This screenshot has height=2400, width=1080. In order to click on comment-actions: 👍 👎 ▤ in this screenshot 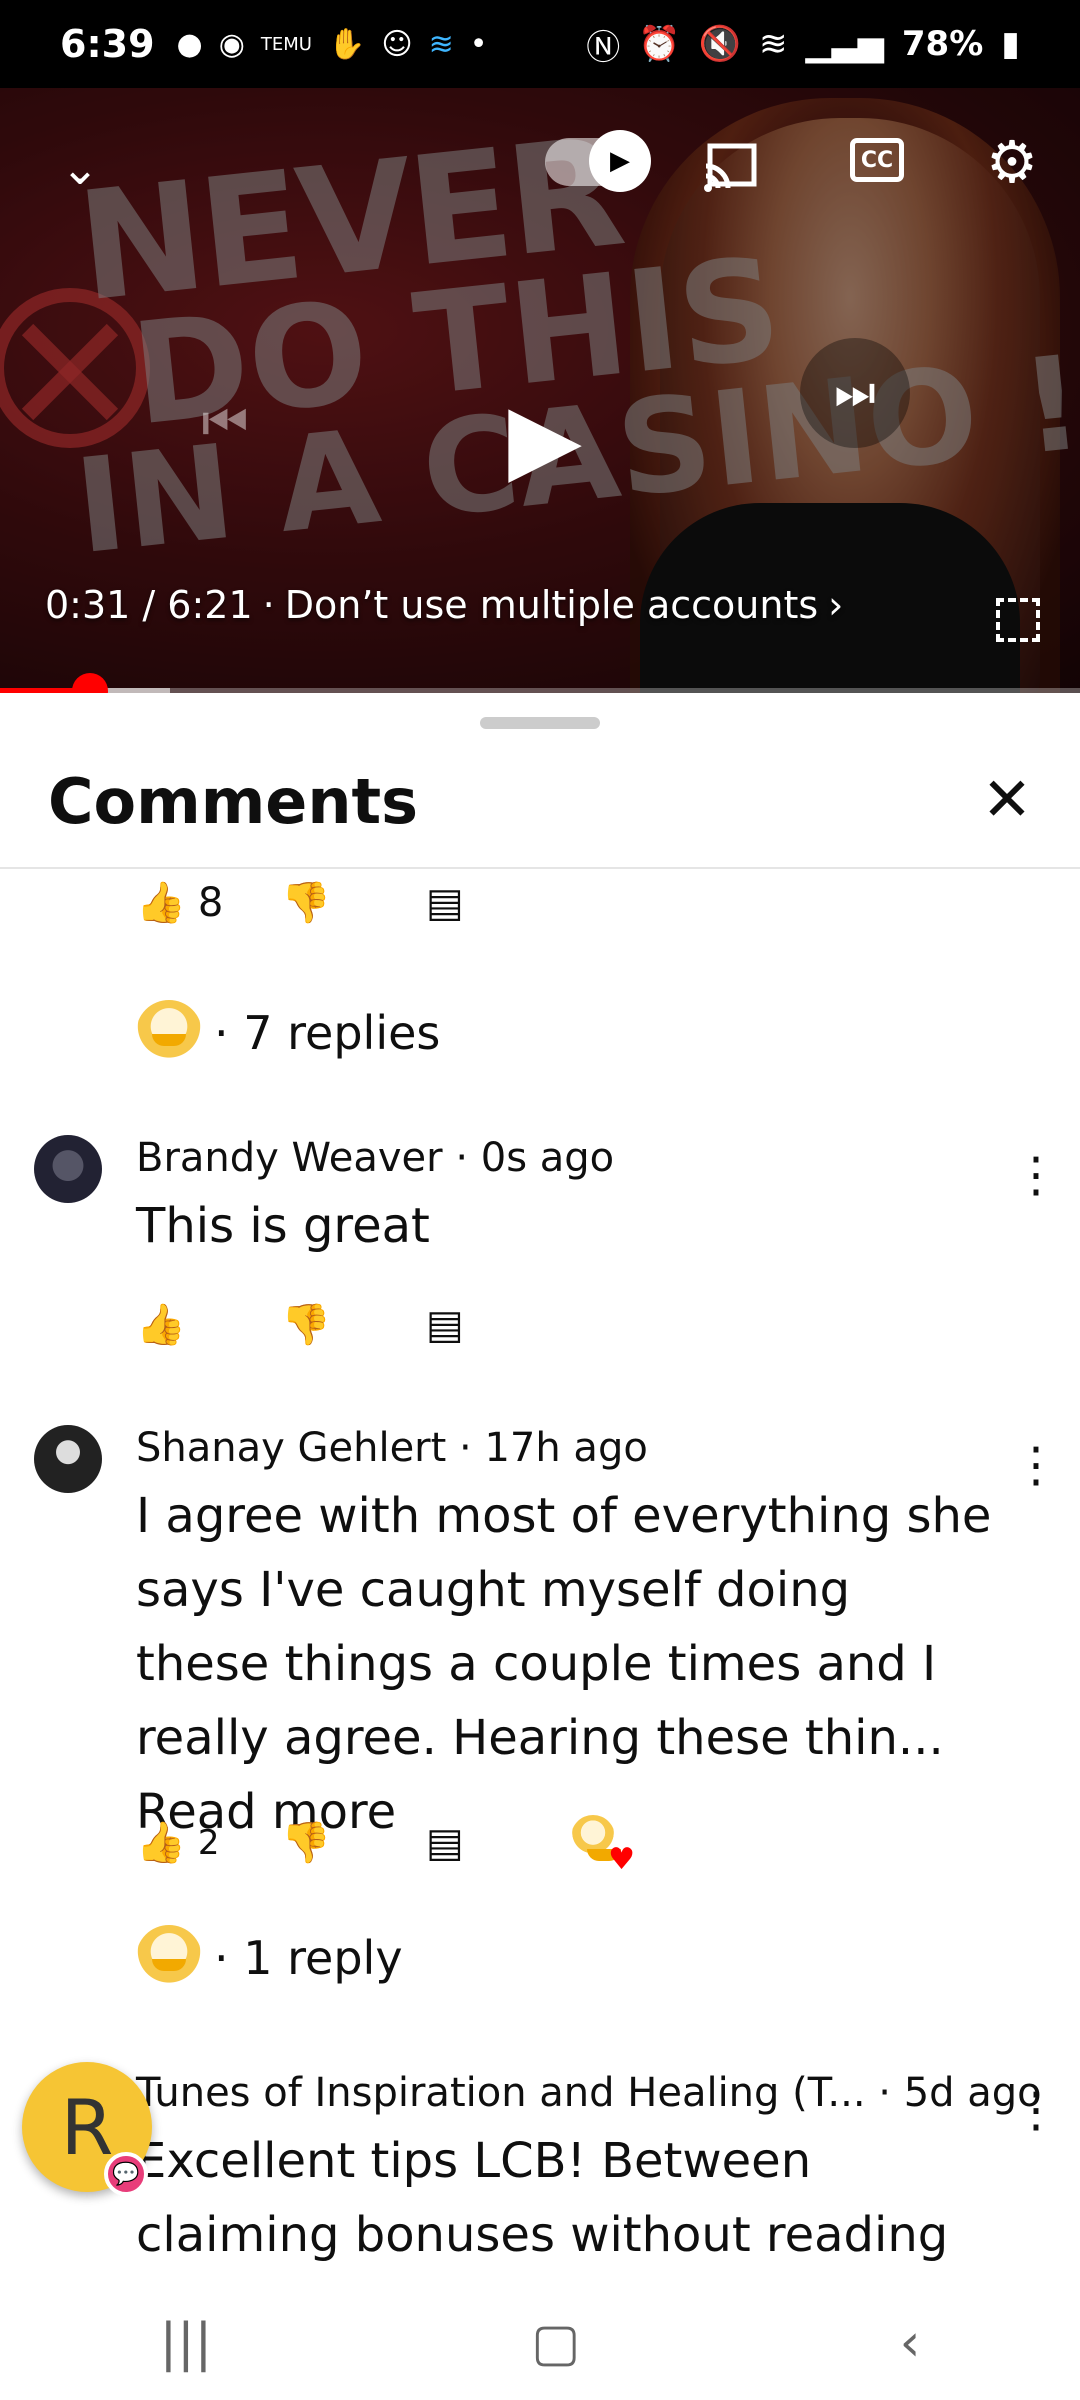, I will do `click(353, 1325)`.